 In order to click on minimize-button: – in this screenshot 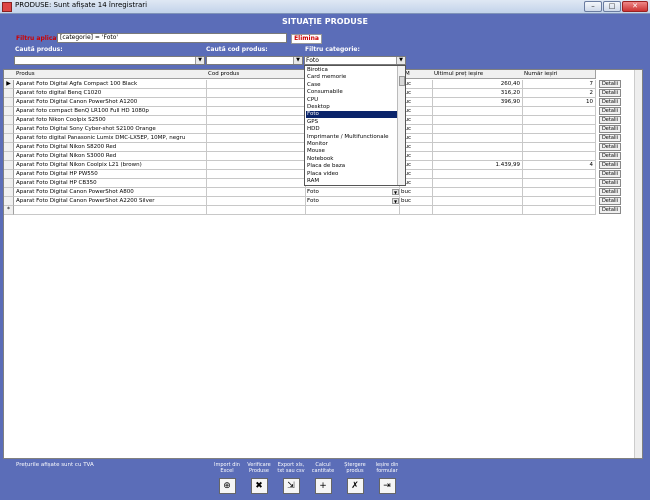, I will do `click(593, 6)`.